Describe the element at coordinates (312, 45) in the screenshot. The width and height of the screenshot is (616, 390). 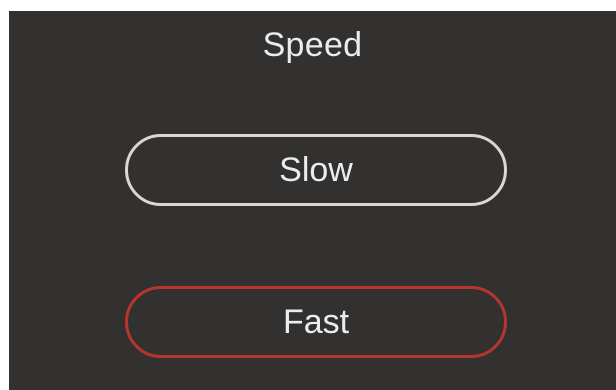
I see `screen-title: Speed` at that location.